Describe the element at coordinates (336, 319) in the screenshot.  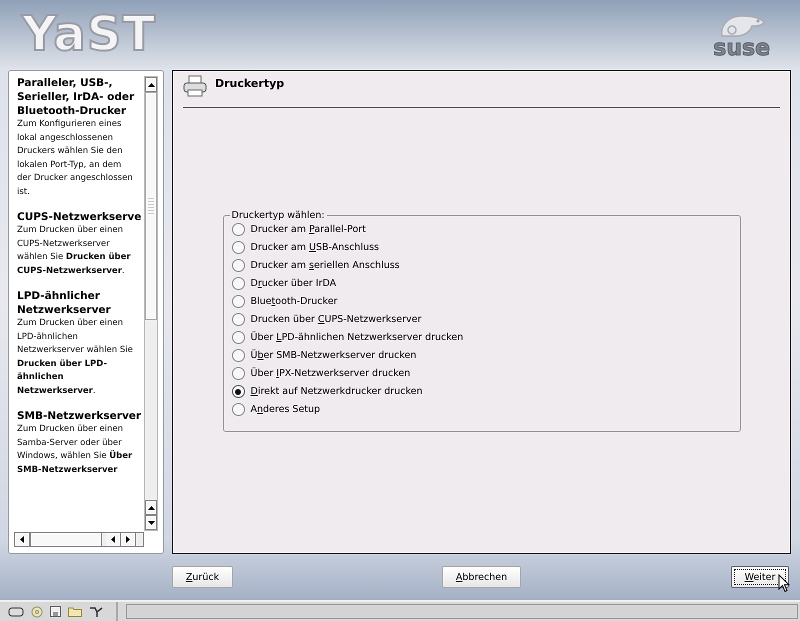
I see `option-label: Drucken über CUPS-Netzwerkserver` at that location.